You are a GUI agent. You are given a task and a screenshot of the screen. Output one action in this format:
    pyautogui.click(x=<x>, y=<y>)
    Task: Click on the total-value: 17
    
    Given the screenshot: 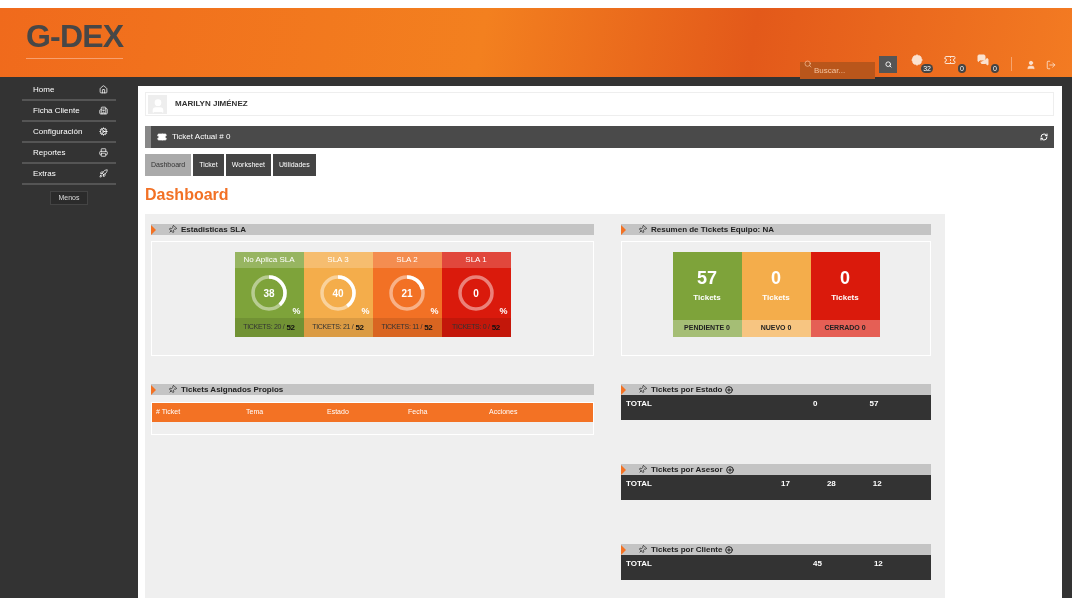 What is the action you would take?
    pyautogui.click(x=785, y=484)
    